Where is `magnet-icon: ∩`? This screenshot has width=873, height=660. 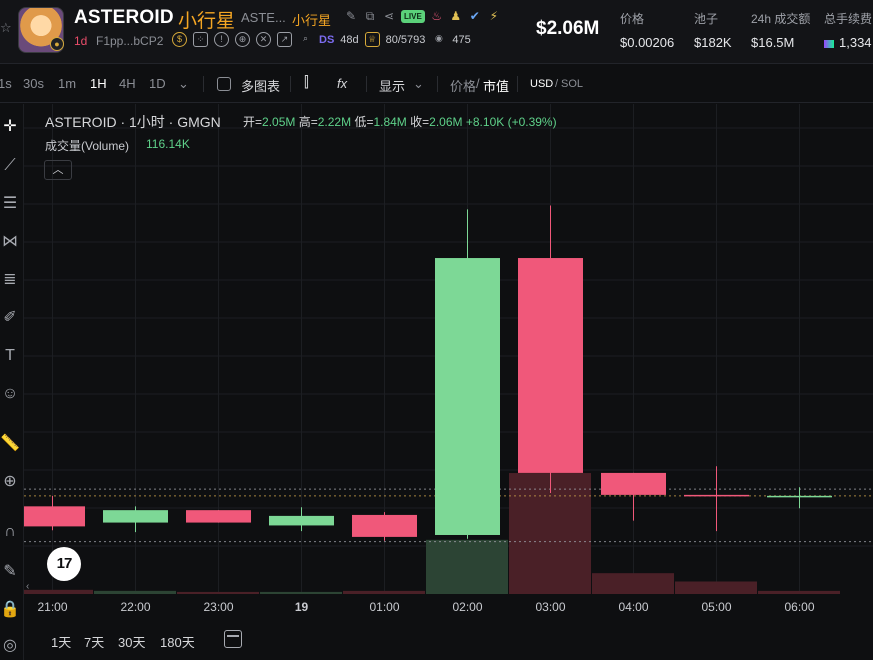 magnet-icon: ∩ is located at coordinates (10, 532).